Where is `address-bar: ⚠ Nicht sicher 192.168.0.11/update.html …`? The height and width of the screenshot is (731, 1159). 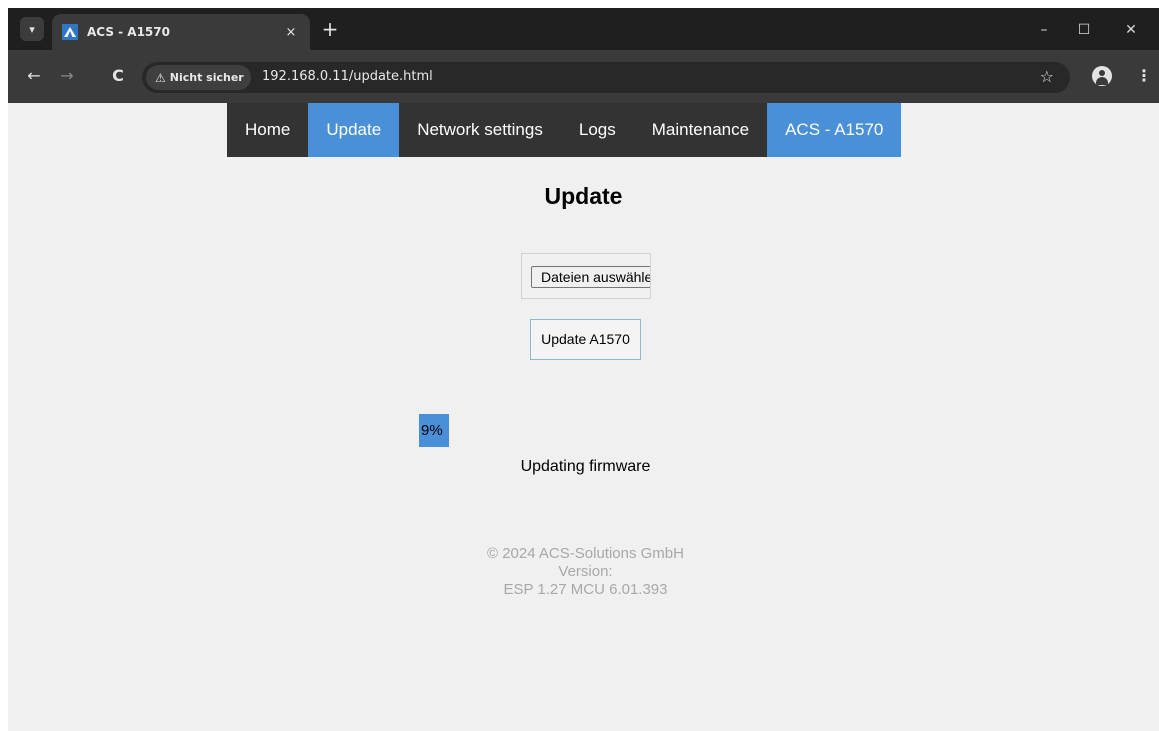
address-bar: ⚠ Nicht sicher 192.168.0.11/update.html … is located at coordinates (606, 77).